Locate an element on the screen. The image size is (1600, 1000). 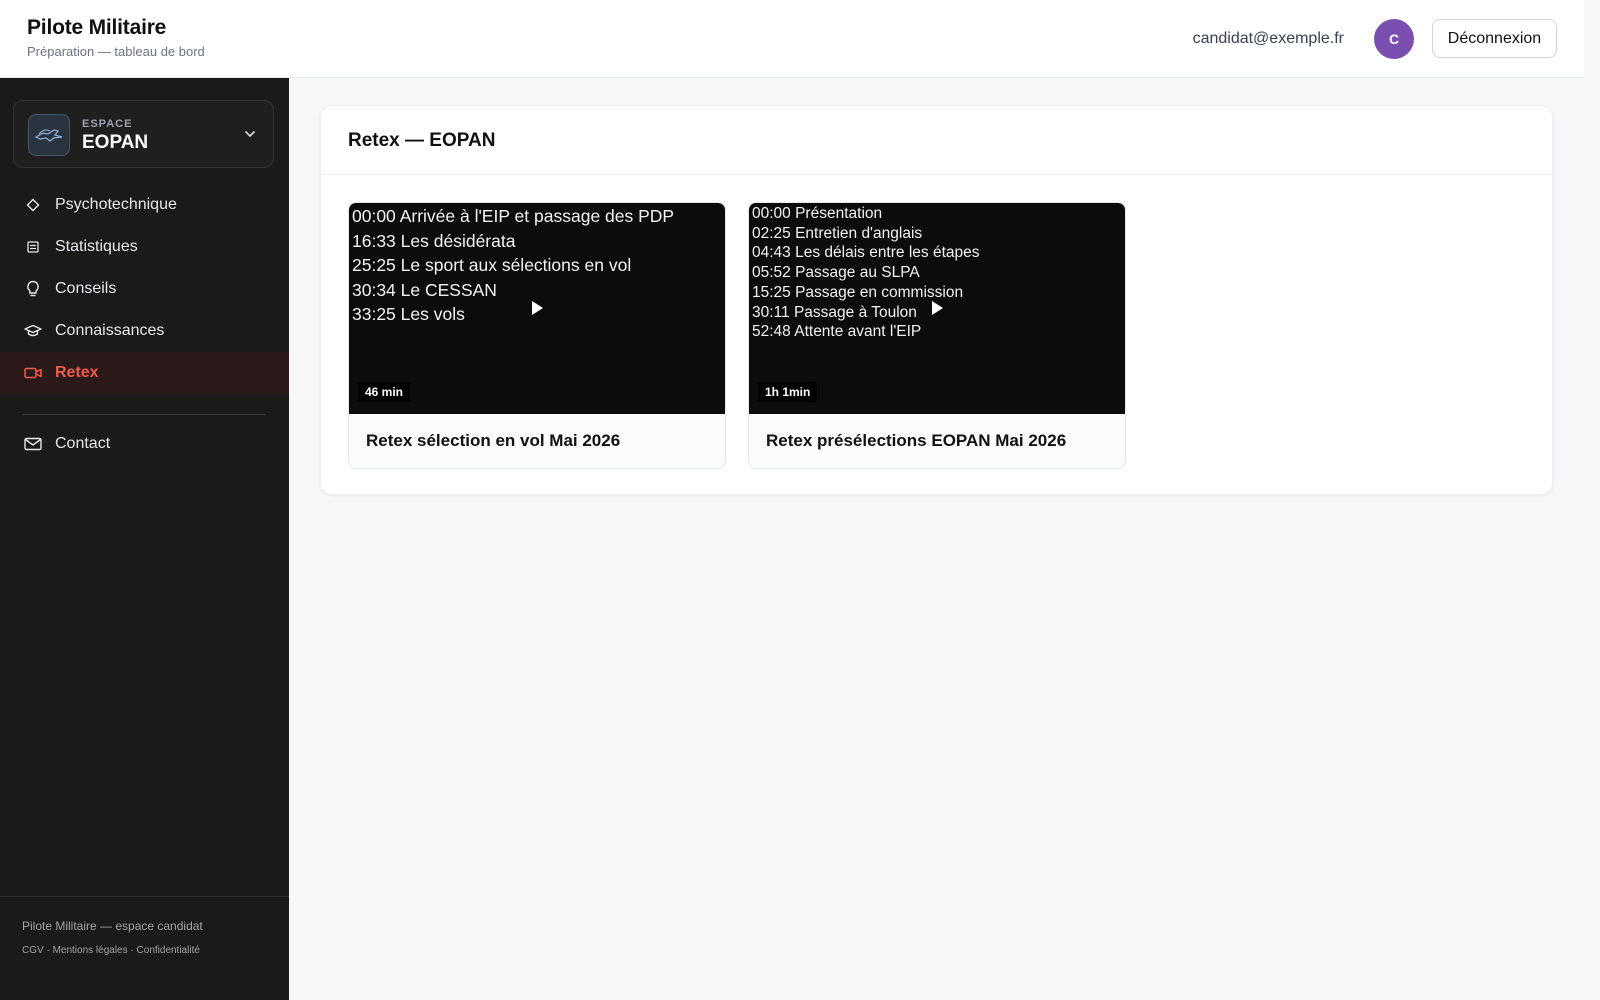
sidebar-item-contact: Contact is located at coordinates (144, 444).